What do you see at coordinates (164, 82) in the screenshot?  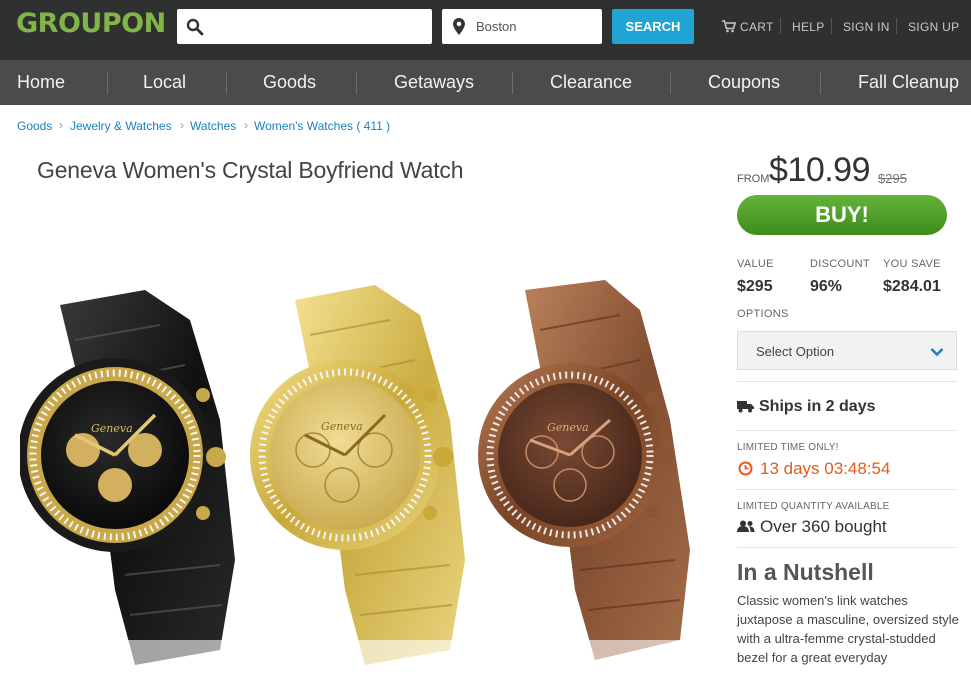 I see `nav-local: Local` at bounding box center [164, 82].